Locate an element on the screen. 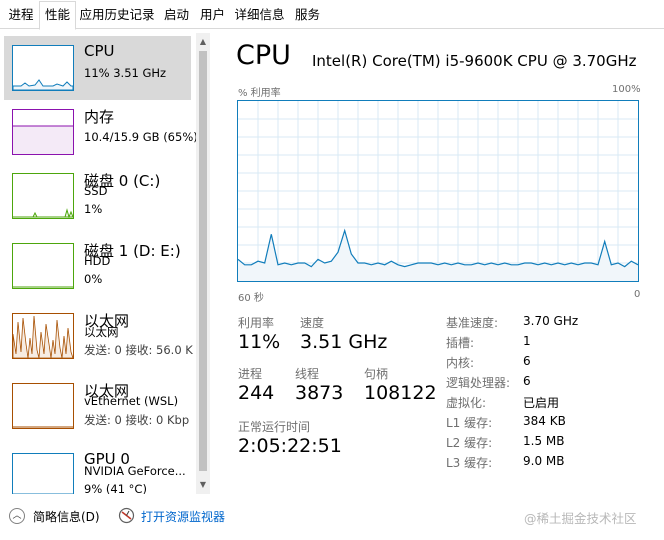 This screenshot has width=664, height=540. sidebar-item-memory: 内存 10.4/15.9 GB (65%) is located at coordinates (101, 132).